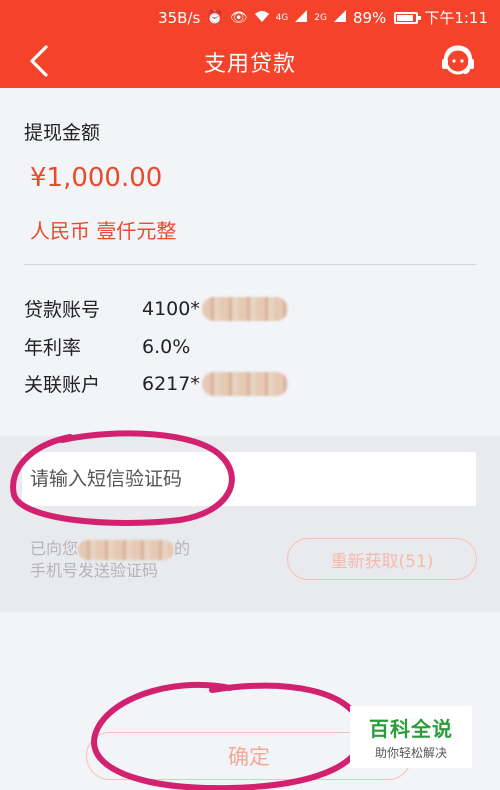 The image size is (500, 790). I want to click on linked-account-value: 6217*, so click(171, 383).